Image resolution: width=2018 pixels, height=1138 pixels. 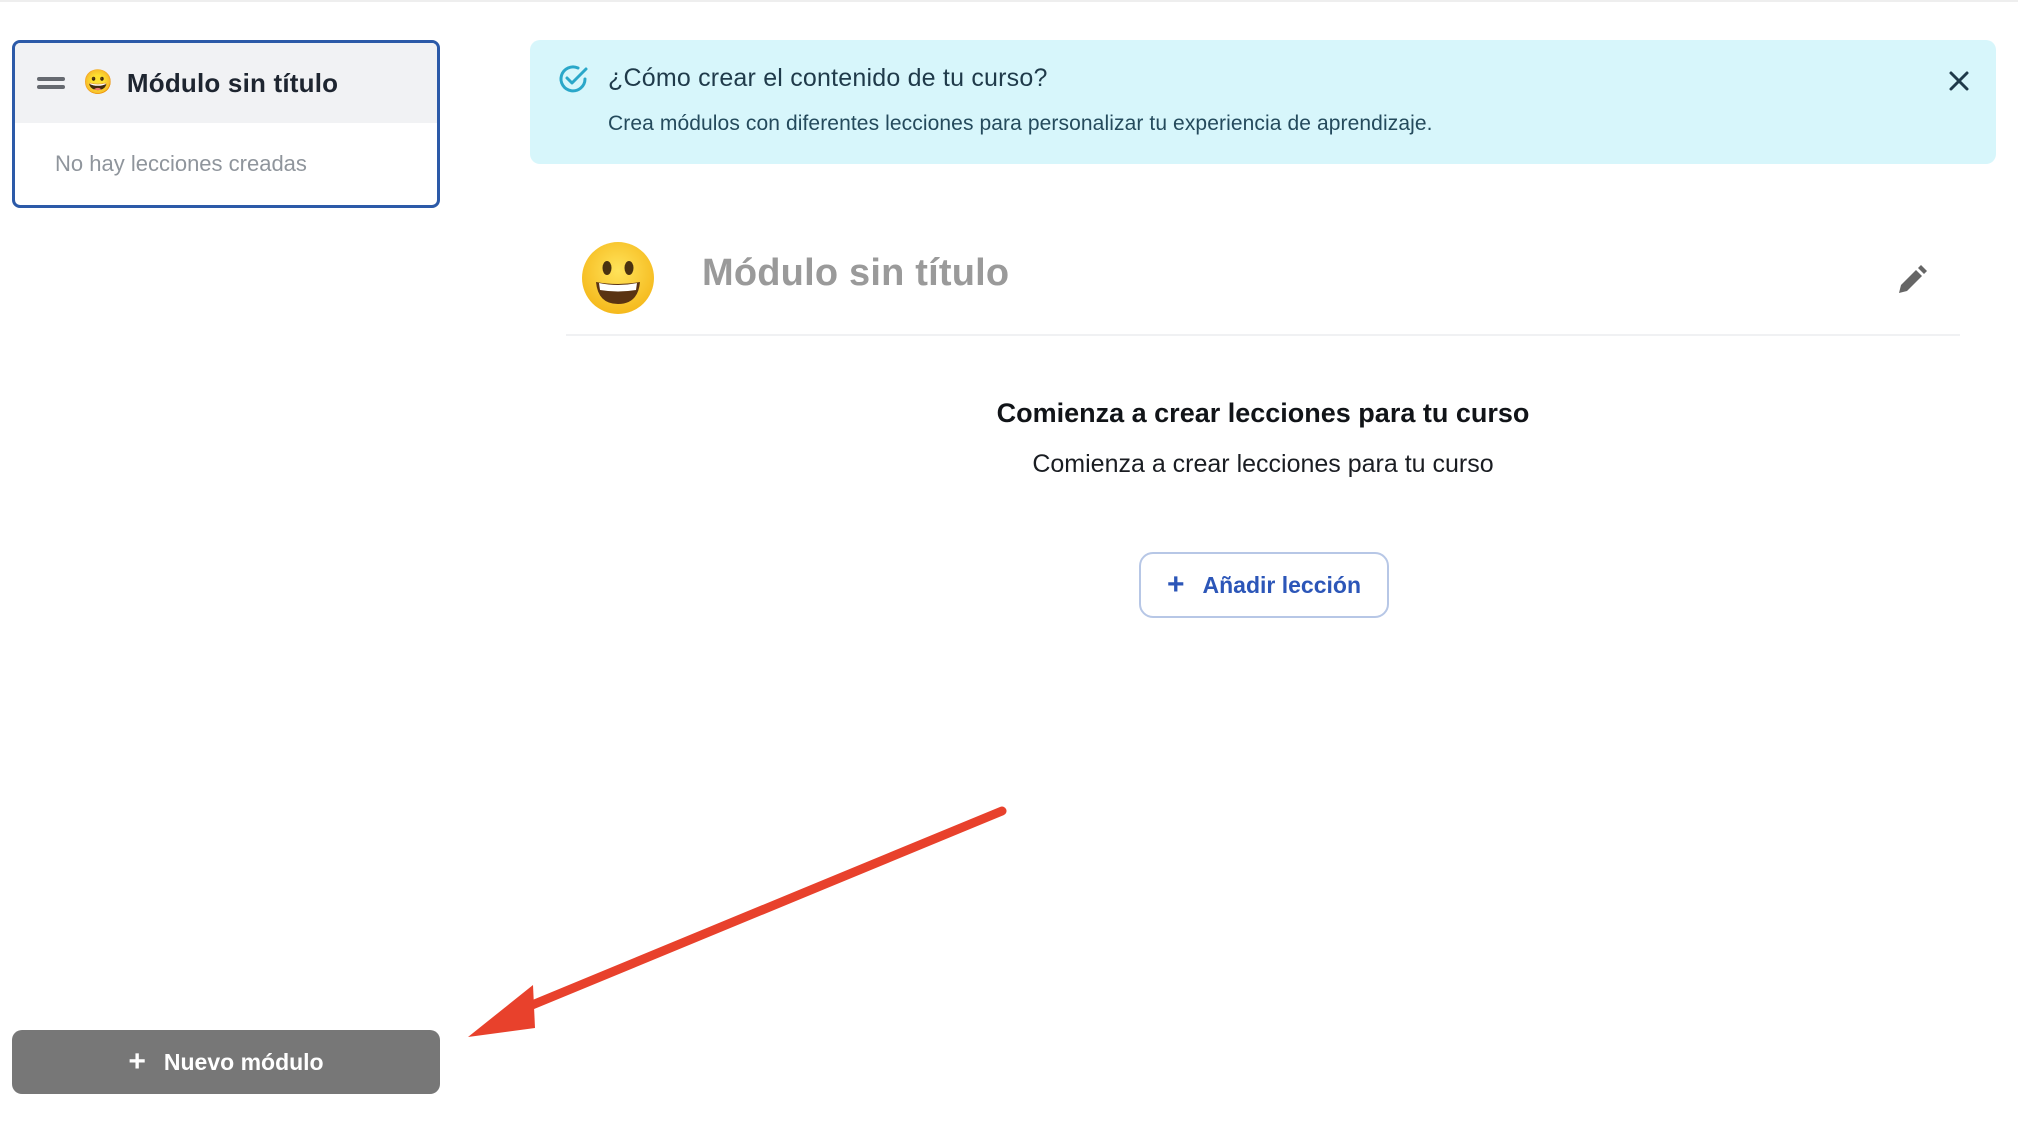 I want to click on add-lesson-button: + Añadir lección, so click(x=1264, y=585).